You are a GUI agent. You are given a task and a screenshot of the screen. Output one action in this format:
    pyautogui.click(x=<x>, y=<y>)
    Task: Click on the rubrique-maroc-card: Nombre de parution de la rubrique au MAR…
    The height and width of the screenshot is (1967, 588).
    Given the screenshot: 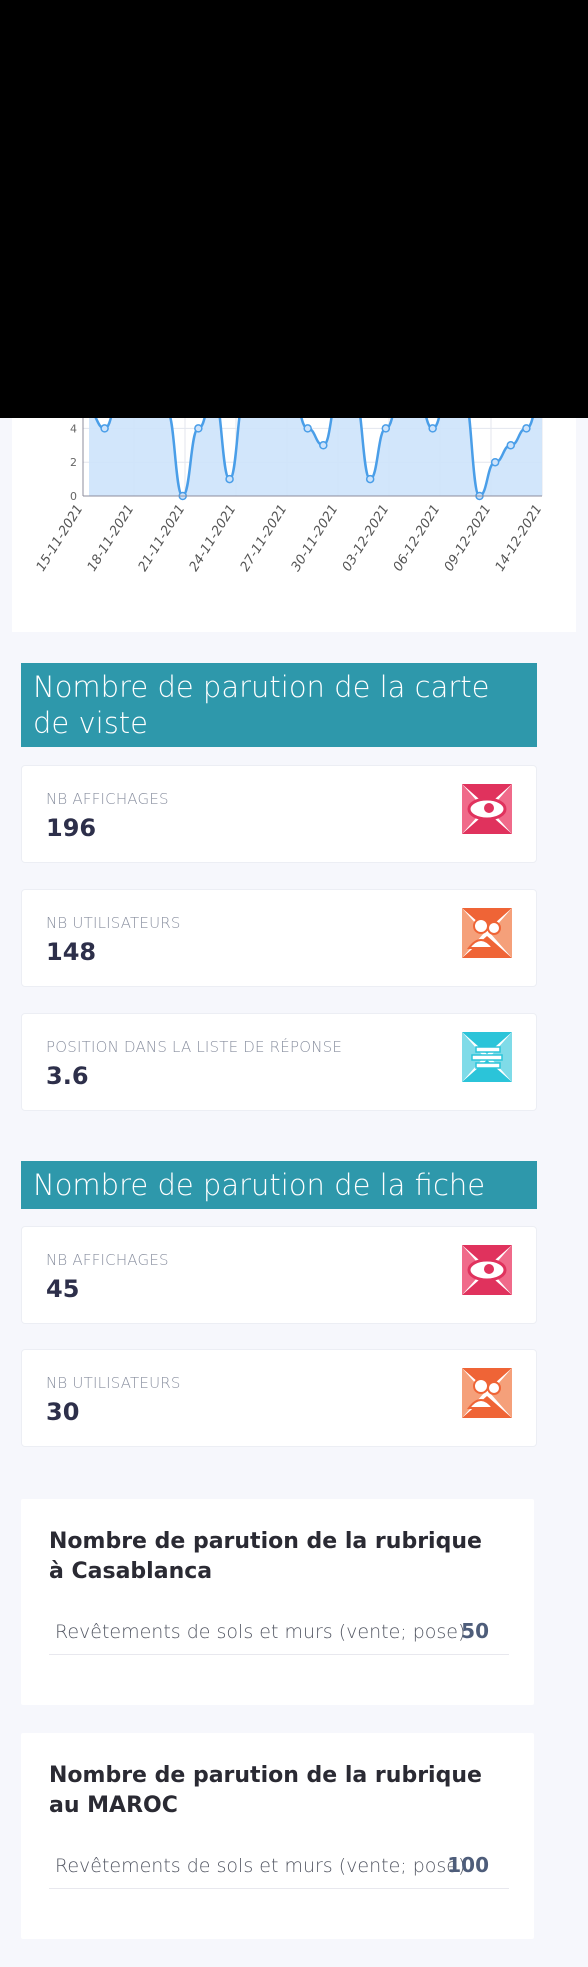 What is the action you would take?
    pyautogui.click(x=277, y=1836)
    